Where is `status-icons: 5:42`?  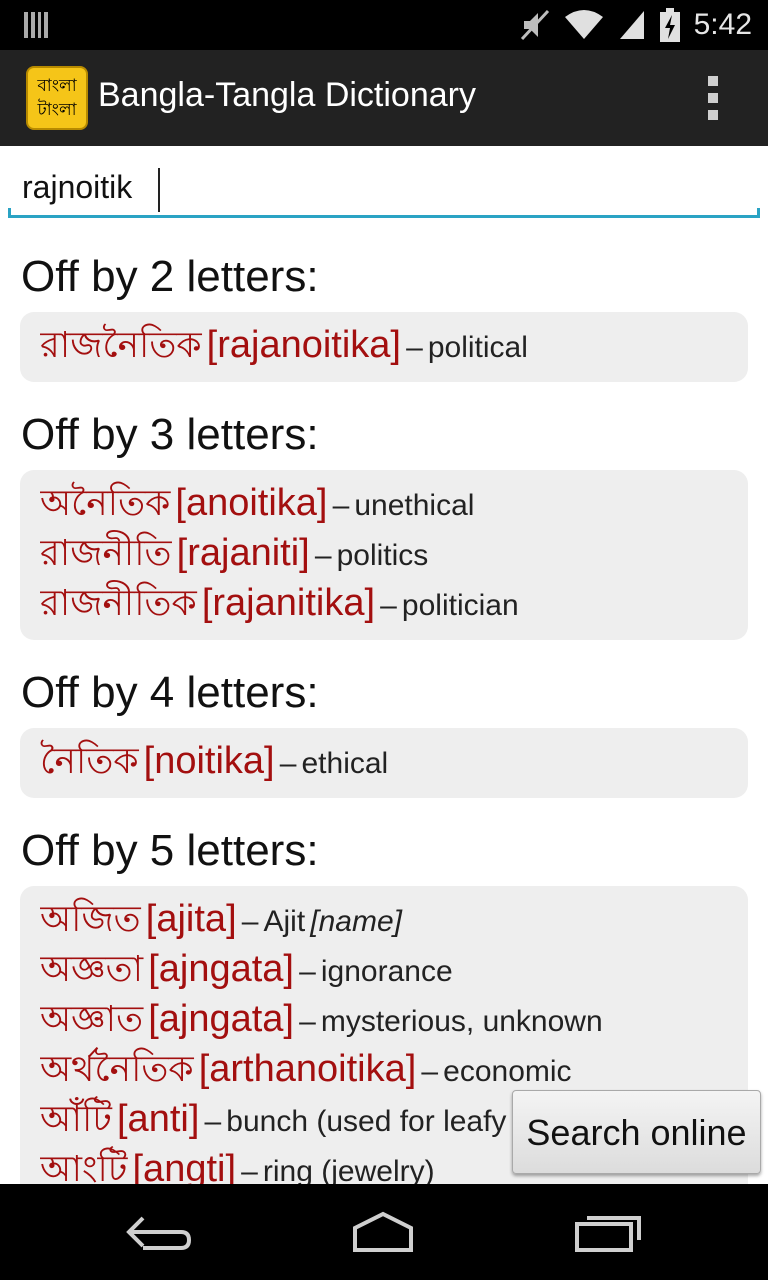
status-icons: 5:42 is located at coordinates (636, 25).